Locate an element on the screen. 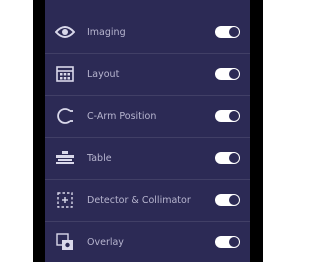 The width and height of the screenshot is (320, 262). overlay-icon is located at coordinates (65, 242).